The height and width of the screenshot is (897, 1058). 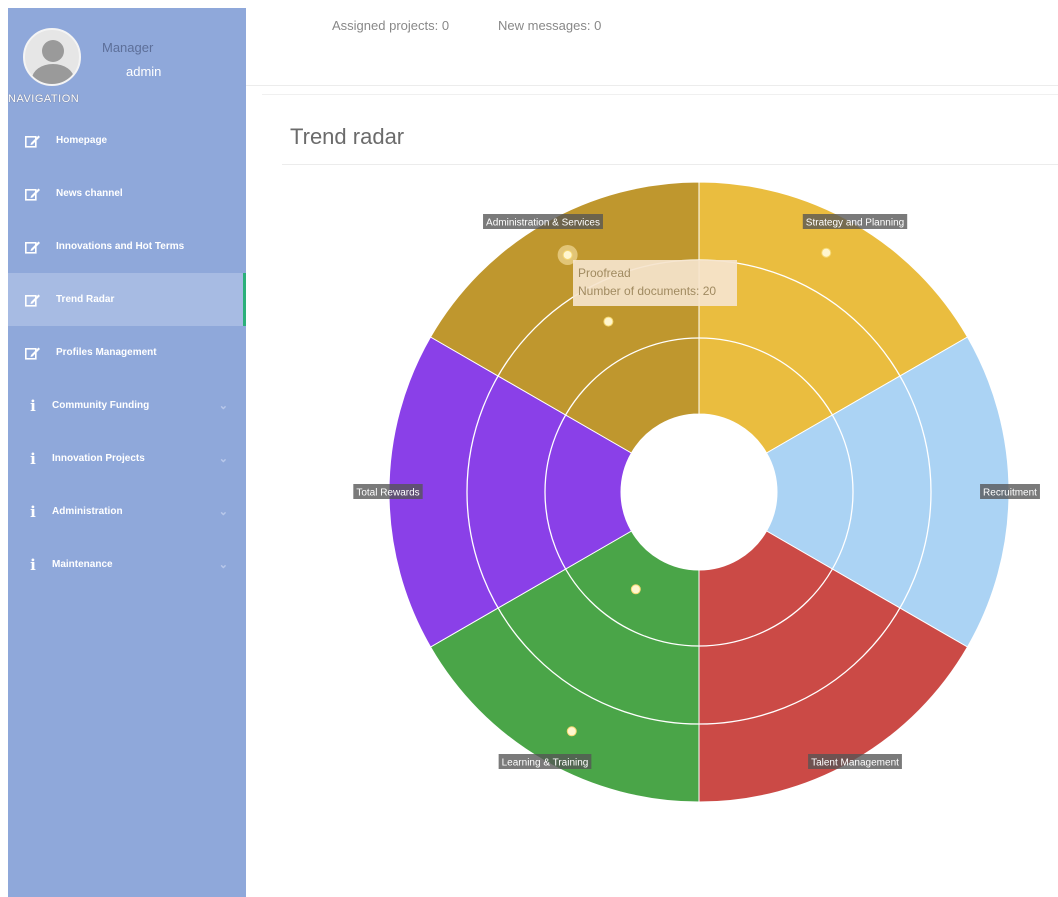 I want to click on radar-segment-label: Learning & Training, so click(x=545, y=761).